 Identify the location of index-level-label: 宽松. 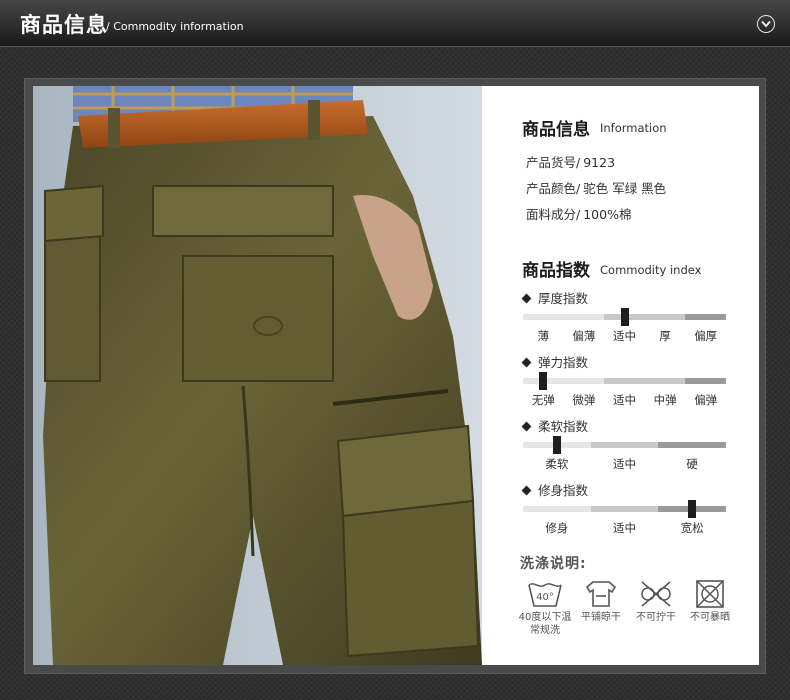
(692, 528).